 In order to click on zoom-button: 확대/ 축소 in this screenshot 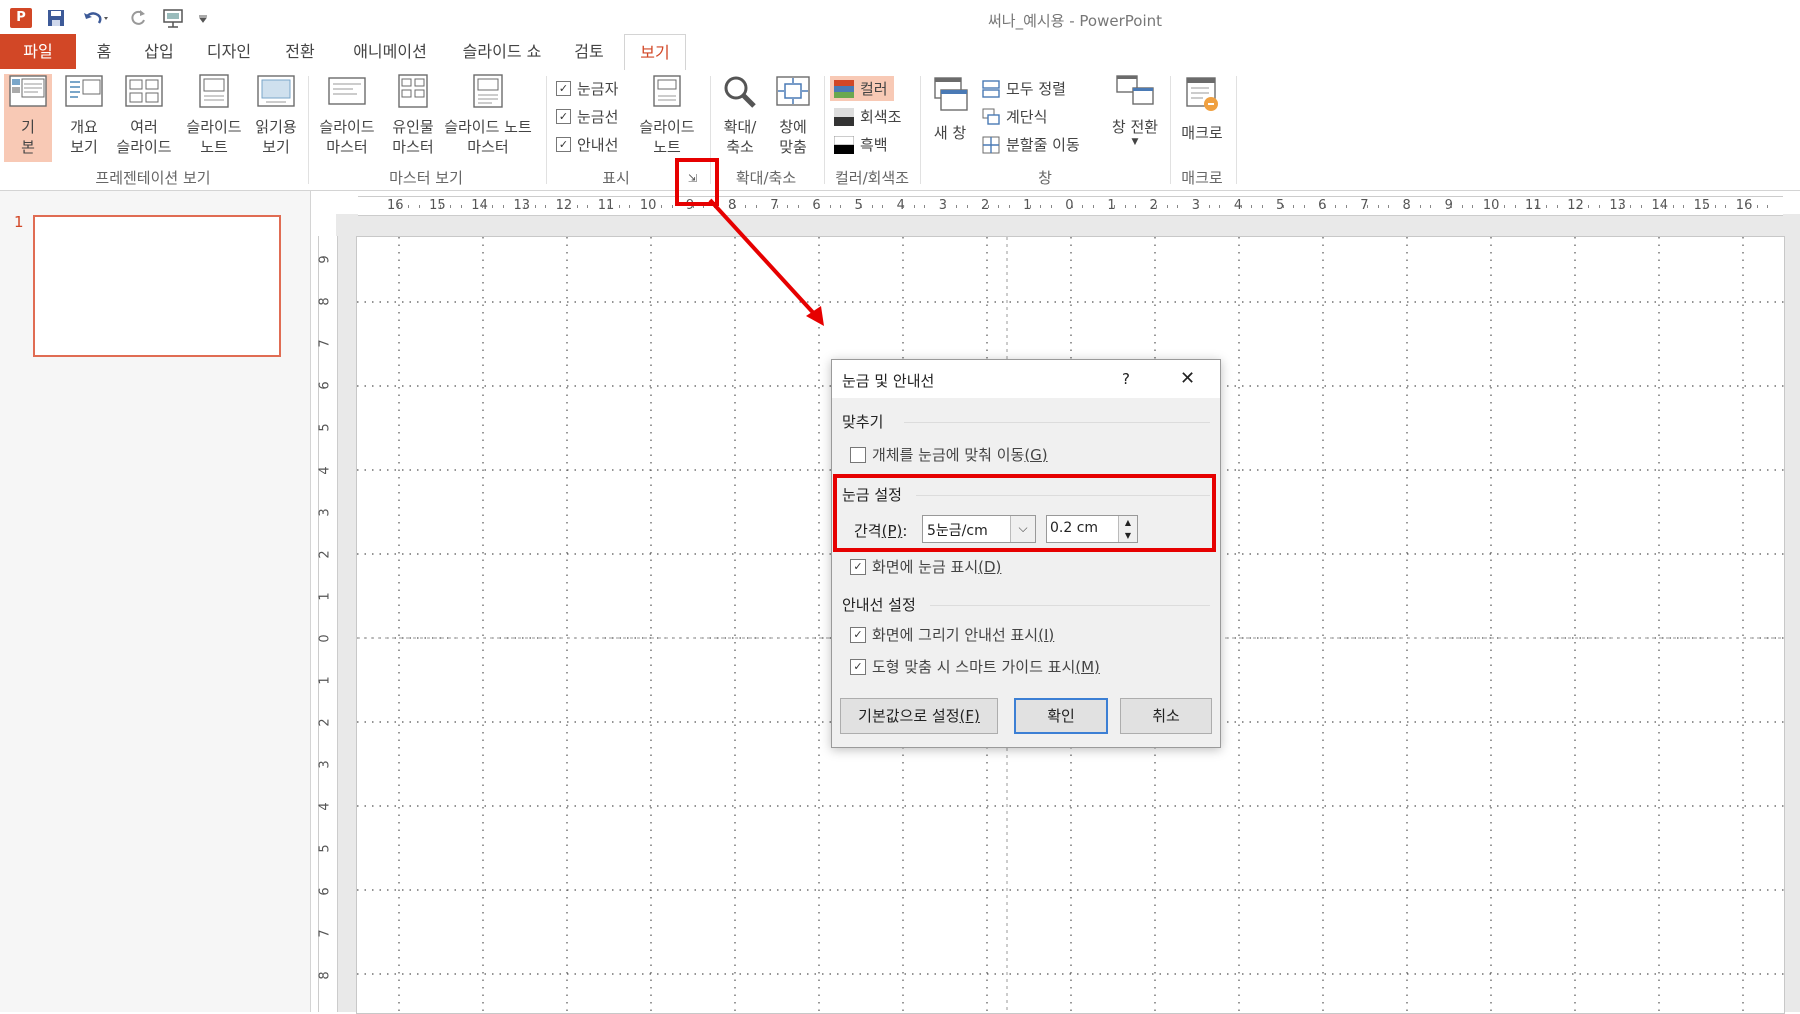, I will do `click(740, 115)`.